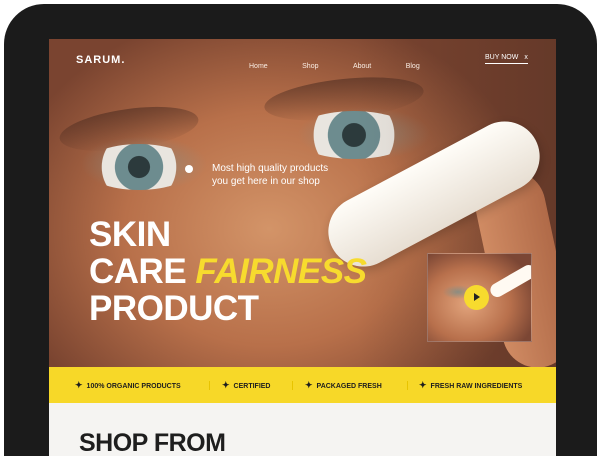 The height and width of the screenshot is (456, 601). What do you see at coordinates (133, 386) in the screenshot?
I see `feature-label: 100% ORGANIC PRODUCTS` at bounding box center [133, 386].